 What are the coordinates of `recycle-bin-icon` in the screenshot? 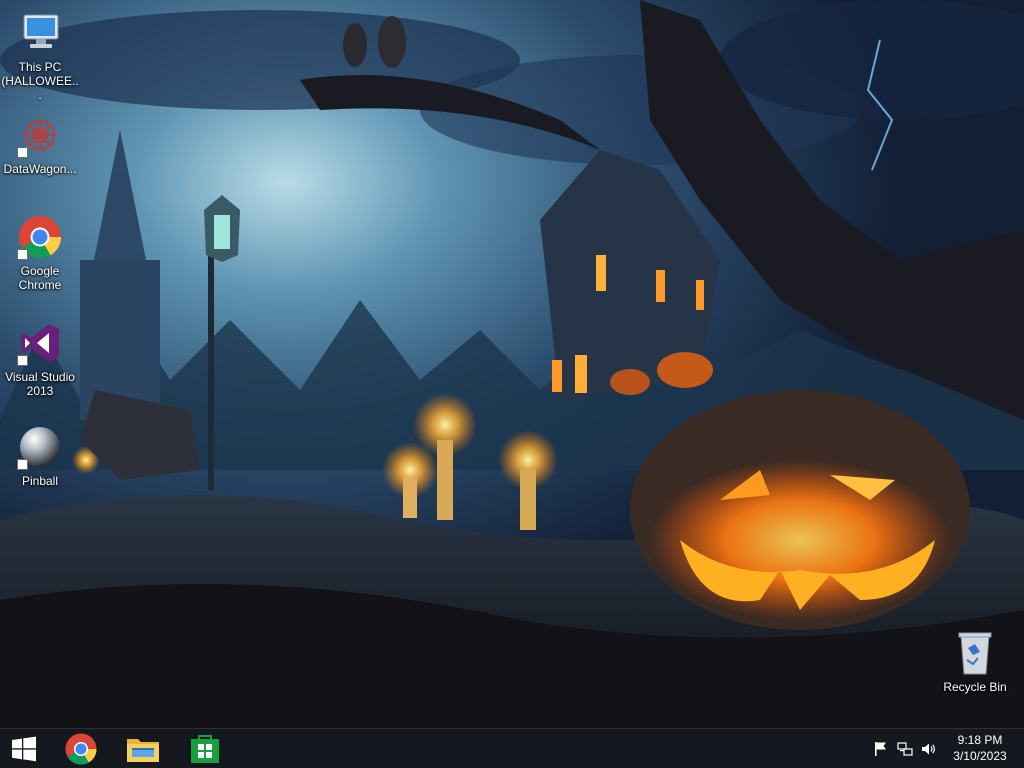 It's located at (975, 653).